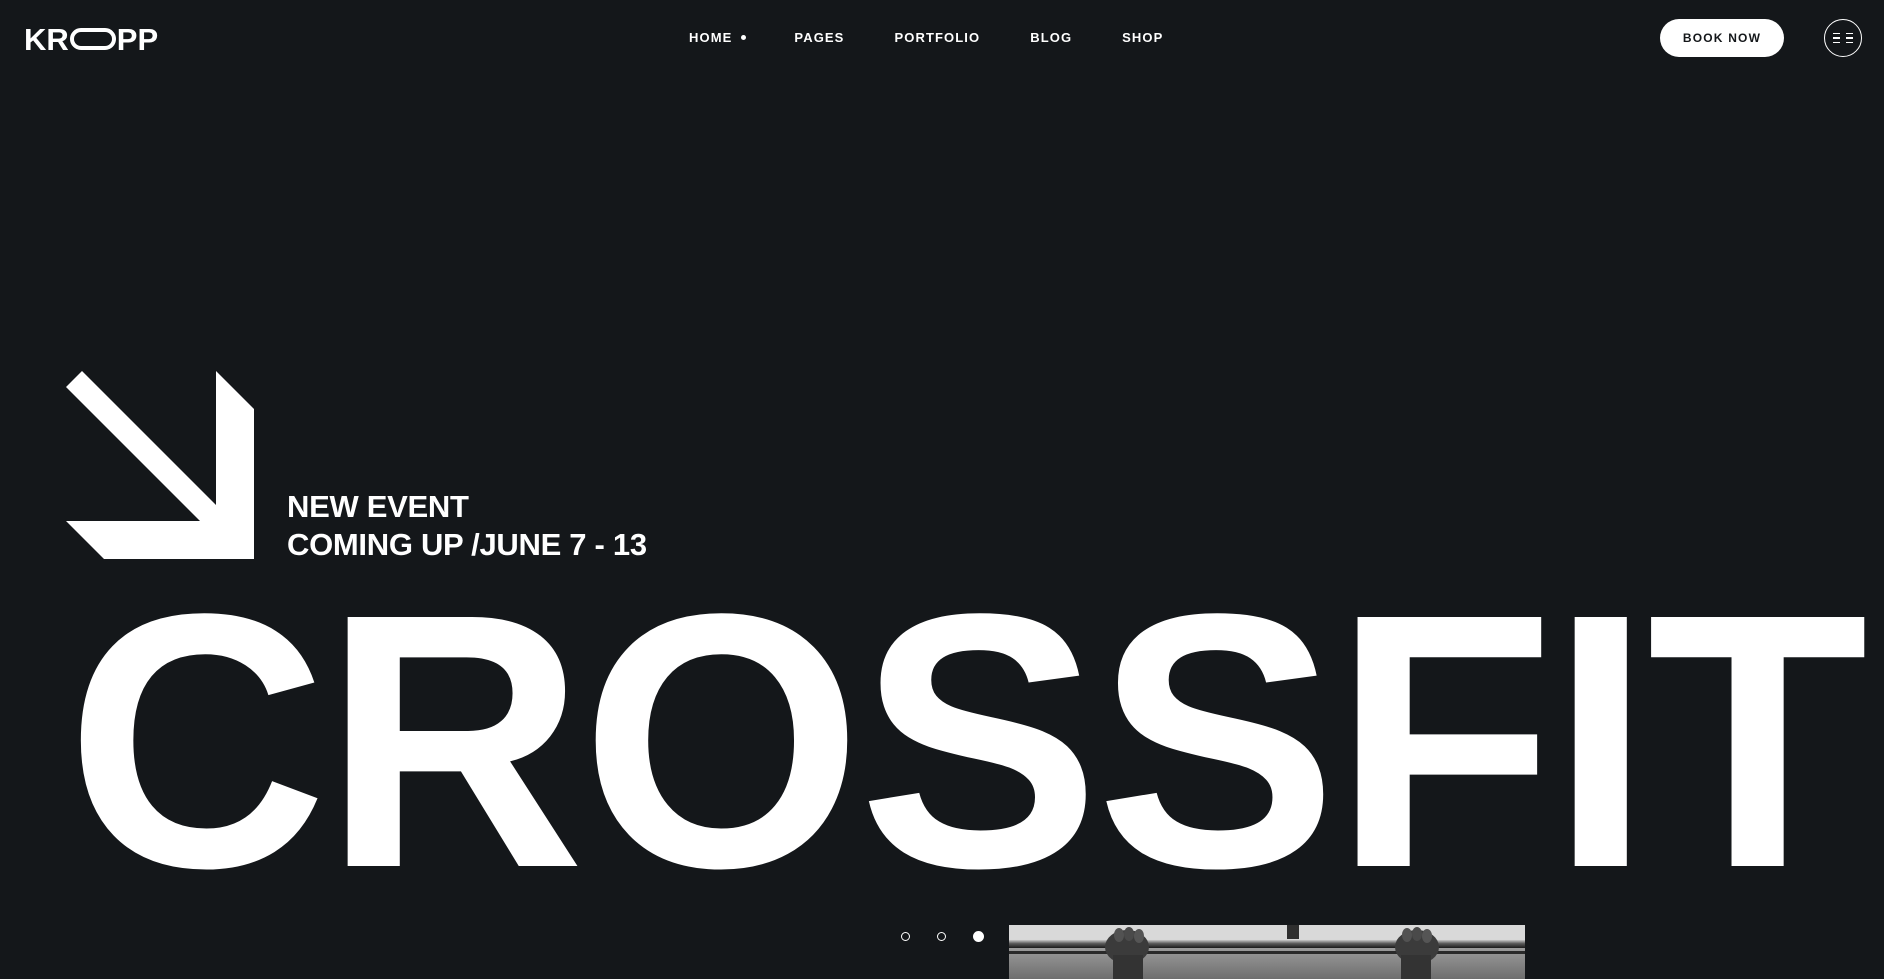 The image size is (1884, 979). I want to click on slider-pagination, so click(942, 936).